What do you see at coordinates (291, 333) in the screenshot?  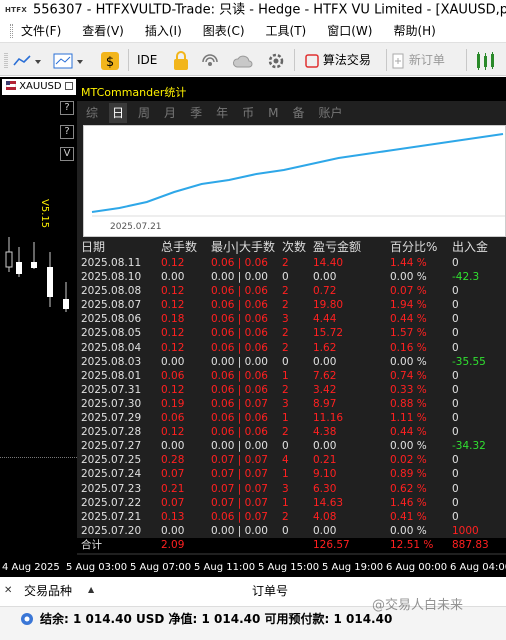 I see `table-row: 2025.08.05 0.12 0.06 | 0.06 2 15.72 1.57 % 0` at bounding box center [291, 333].